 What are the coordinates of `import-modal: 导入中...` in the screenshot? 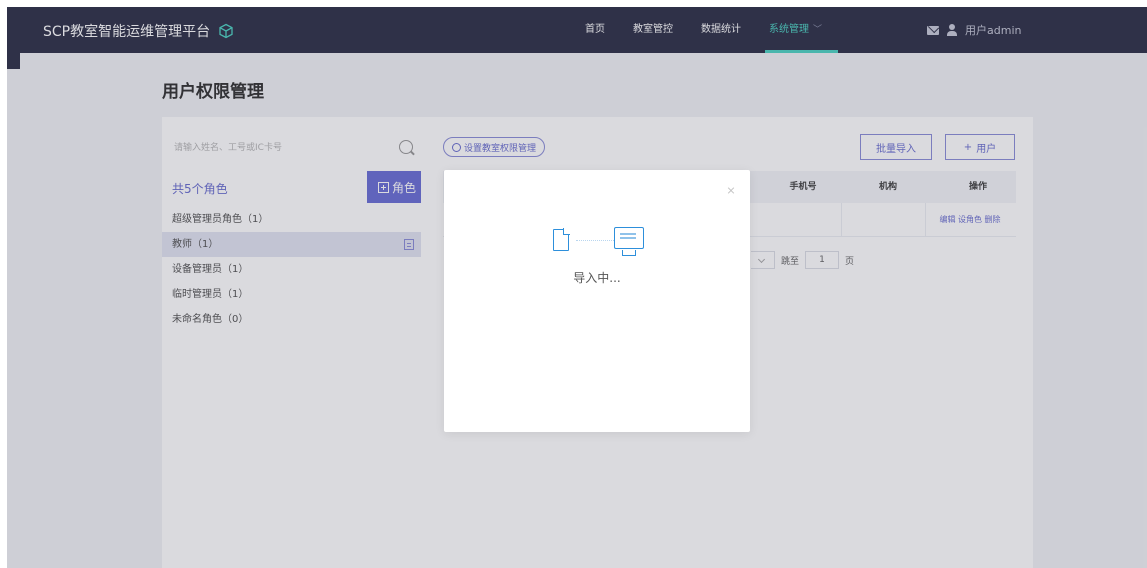 It's located at (597, 301).